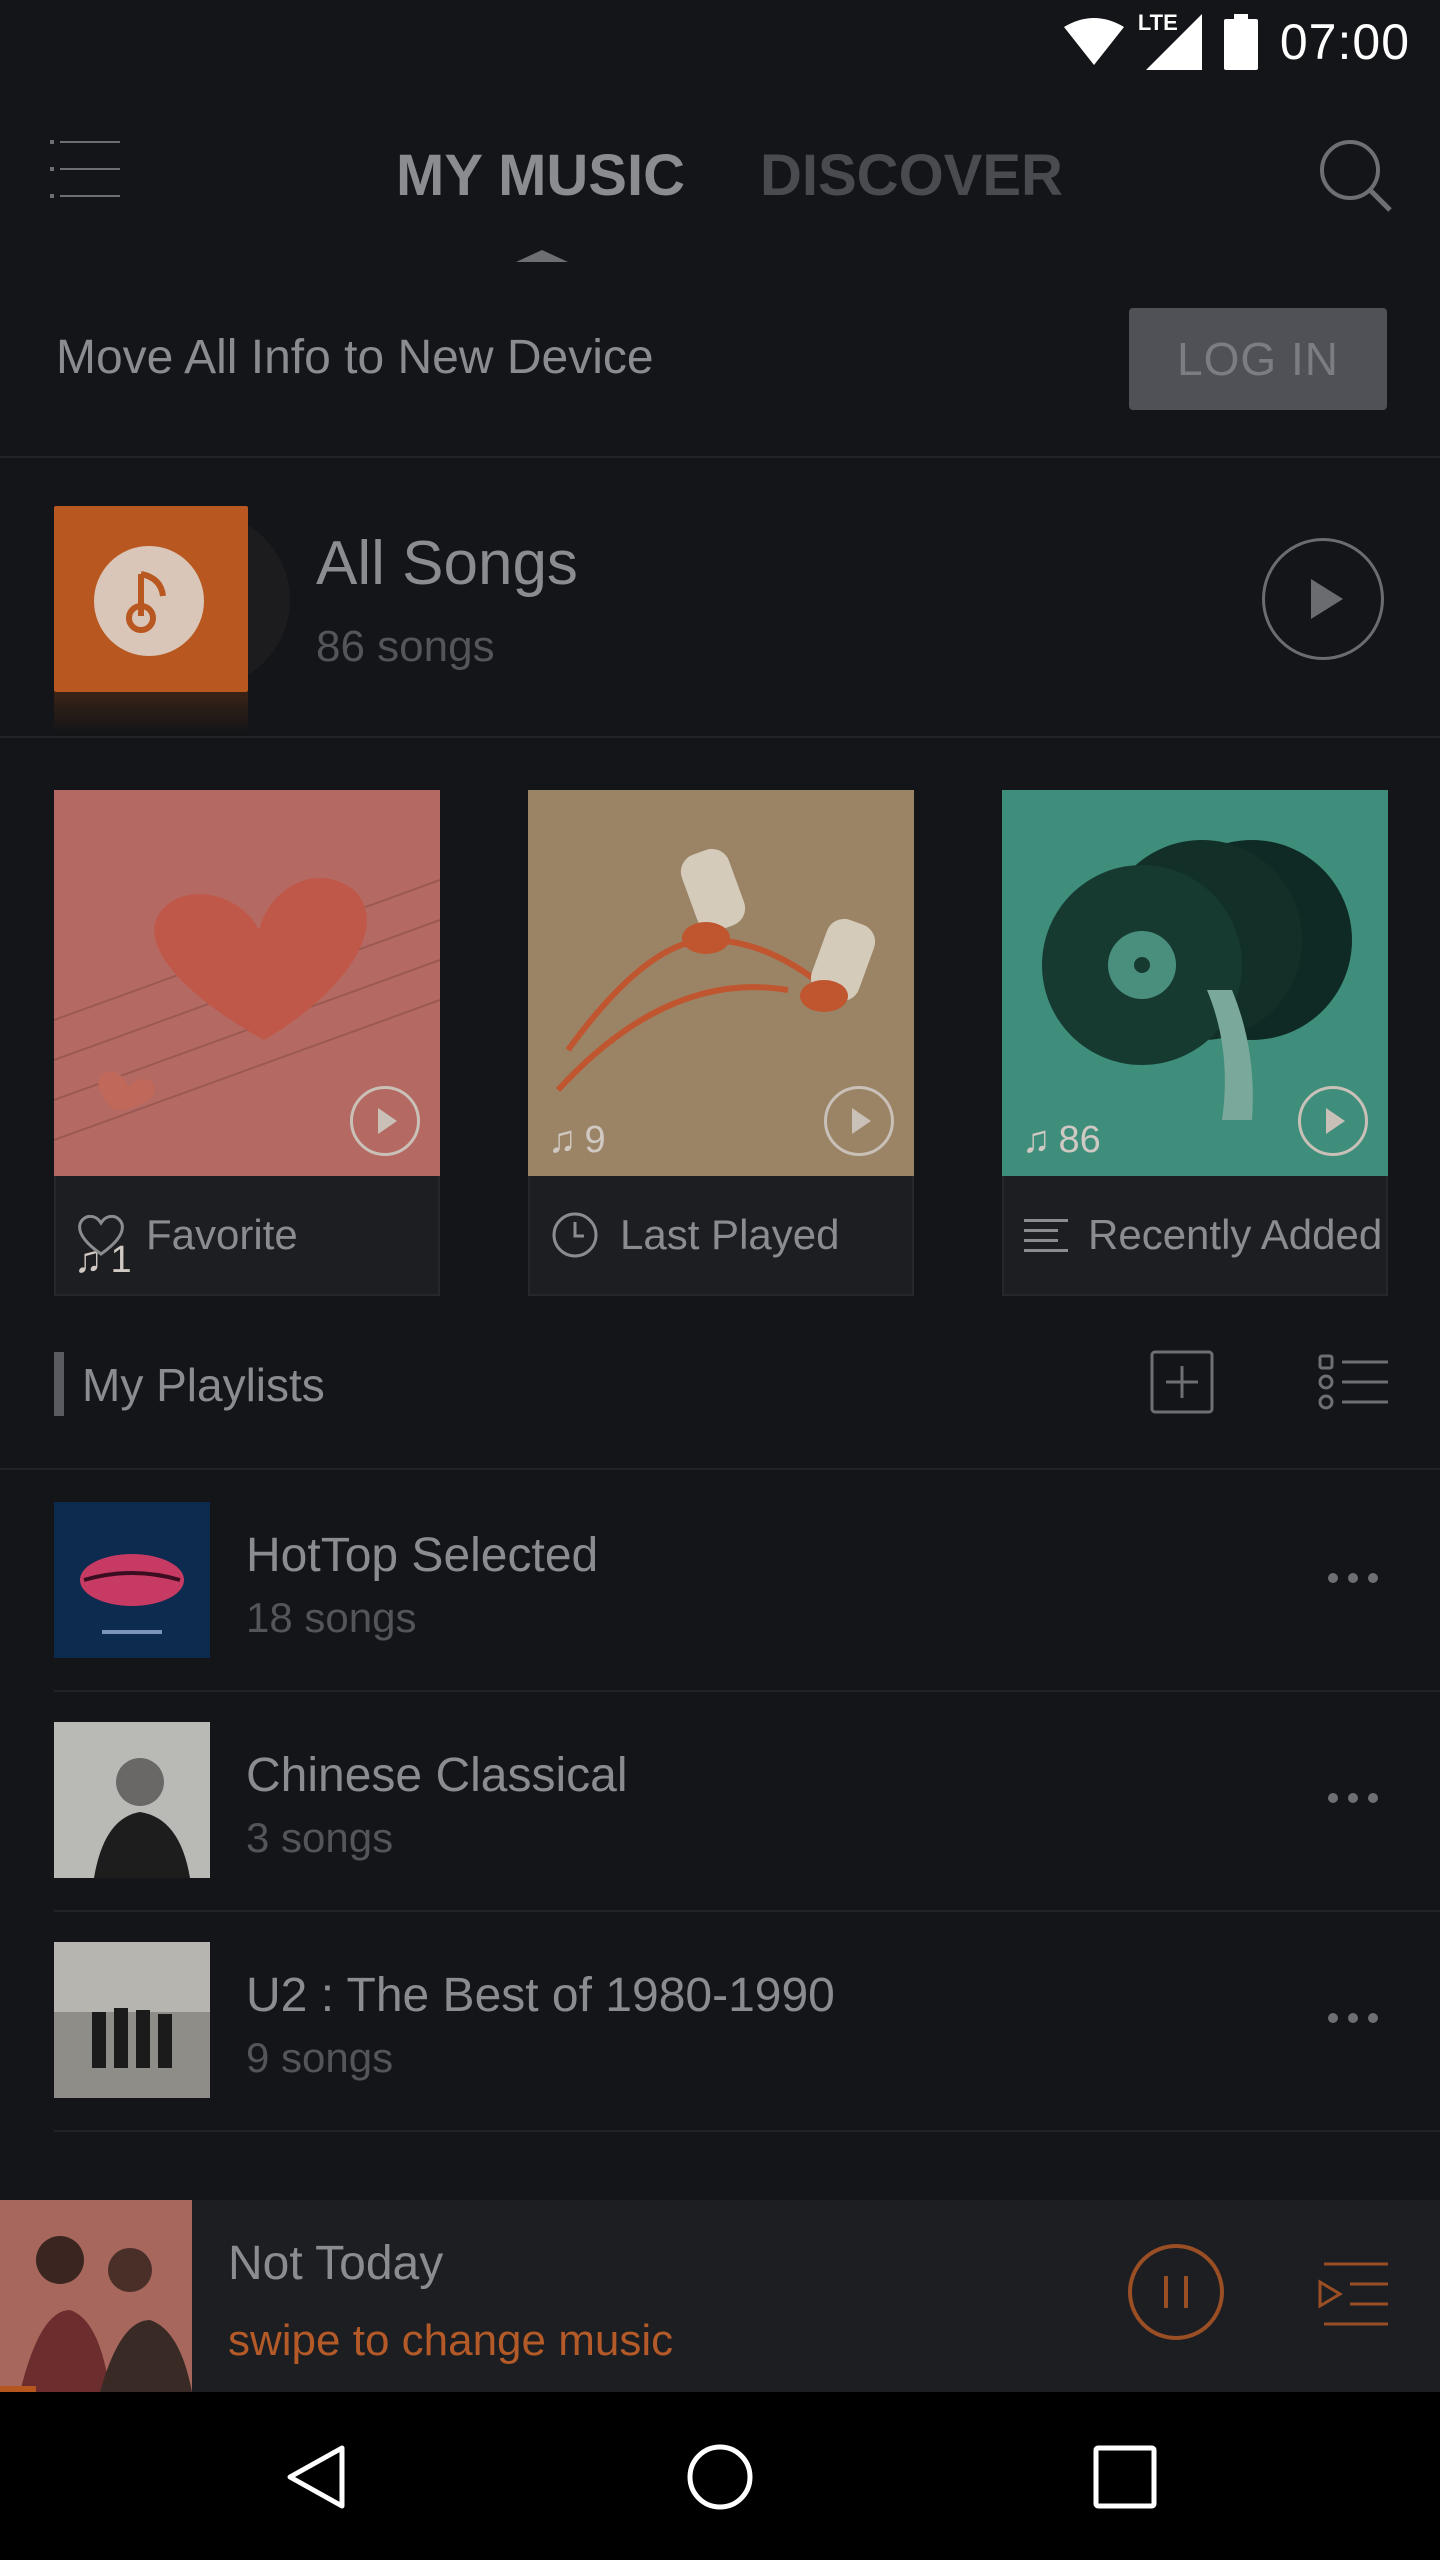 This screenshot has height=2560, width=1440. Describe the element at coordinates (96, 2296) in the screenshot. I see `now-playing-cover` at that location.